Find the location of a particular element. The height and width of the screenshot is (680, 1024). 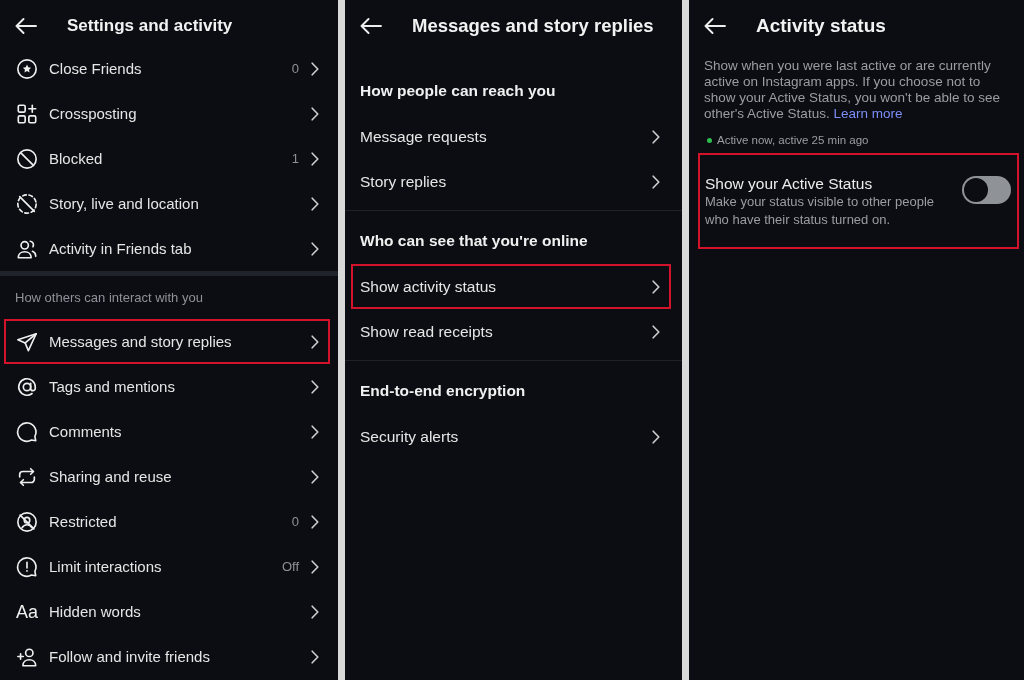

menu-item: Activity in Friends tab is located at coordinates (167, 248).